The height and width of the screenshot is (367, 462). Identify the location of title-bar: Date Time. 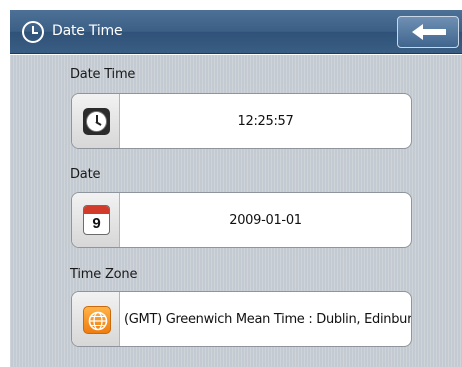
(236, 32).